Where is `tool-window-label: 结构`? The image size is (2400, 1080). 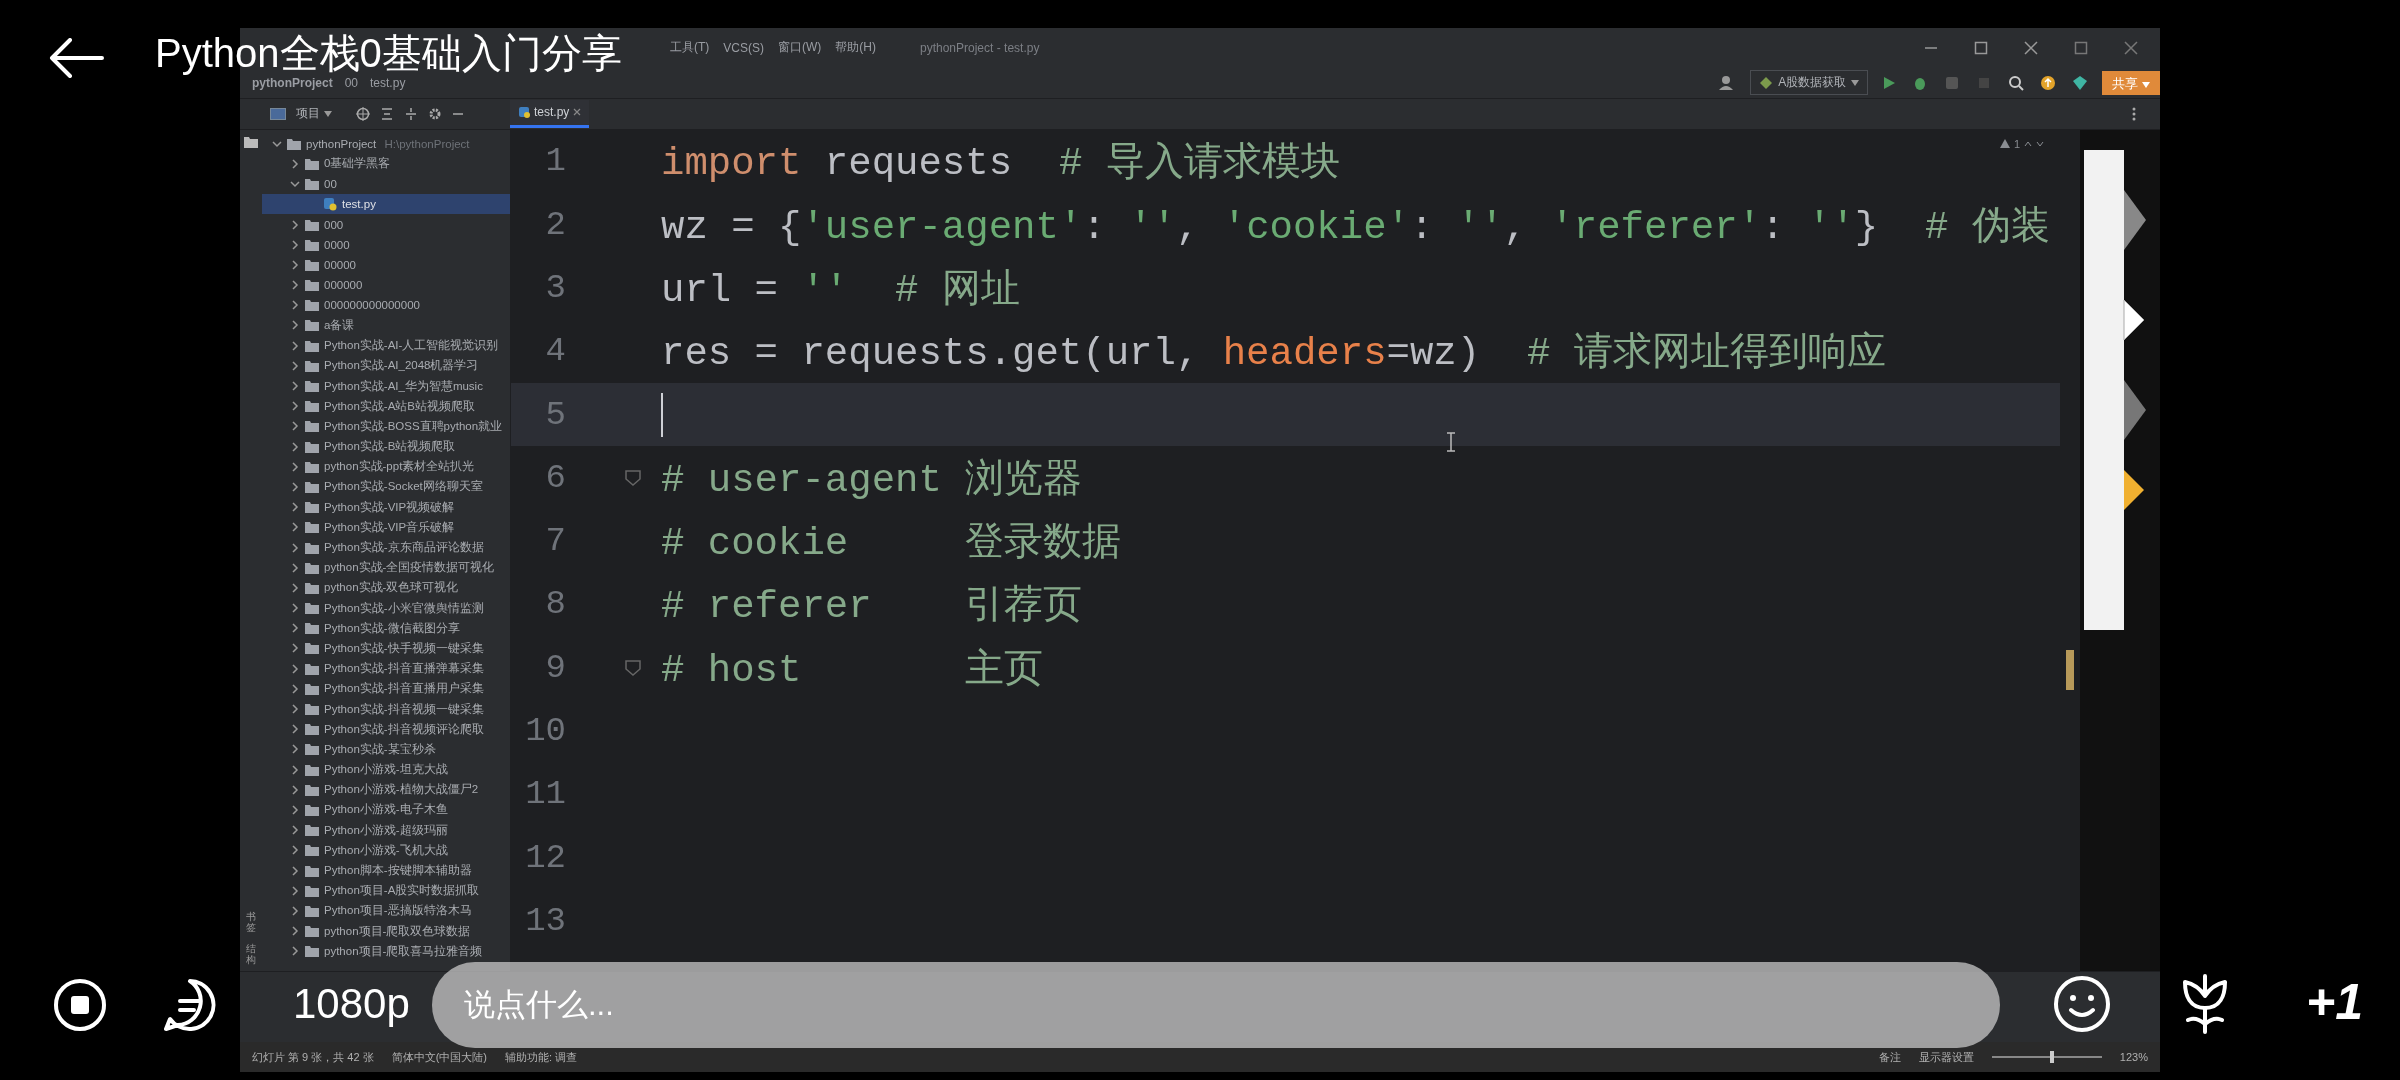 tool-window-label: 结构 is located at coordinates (251, 954).